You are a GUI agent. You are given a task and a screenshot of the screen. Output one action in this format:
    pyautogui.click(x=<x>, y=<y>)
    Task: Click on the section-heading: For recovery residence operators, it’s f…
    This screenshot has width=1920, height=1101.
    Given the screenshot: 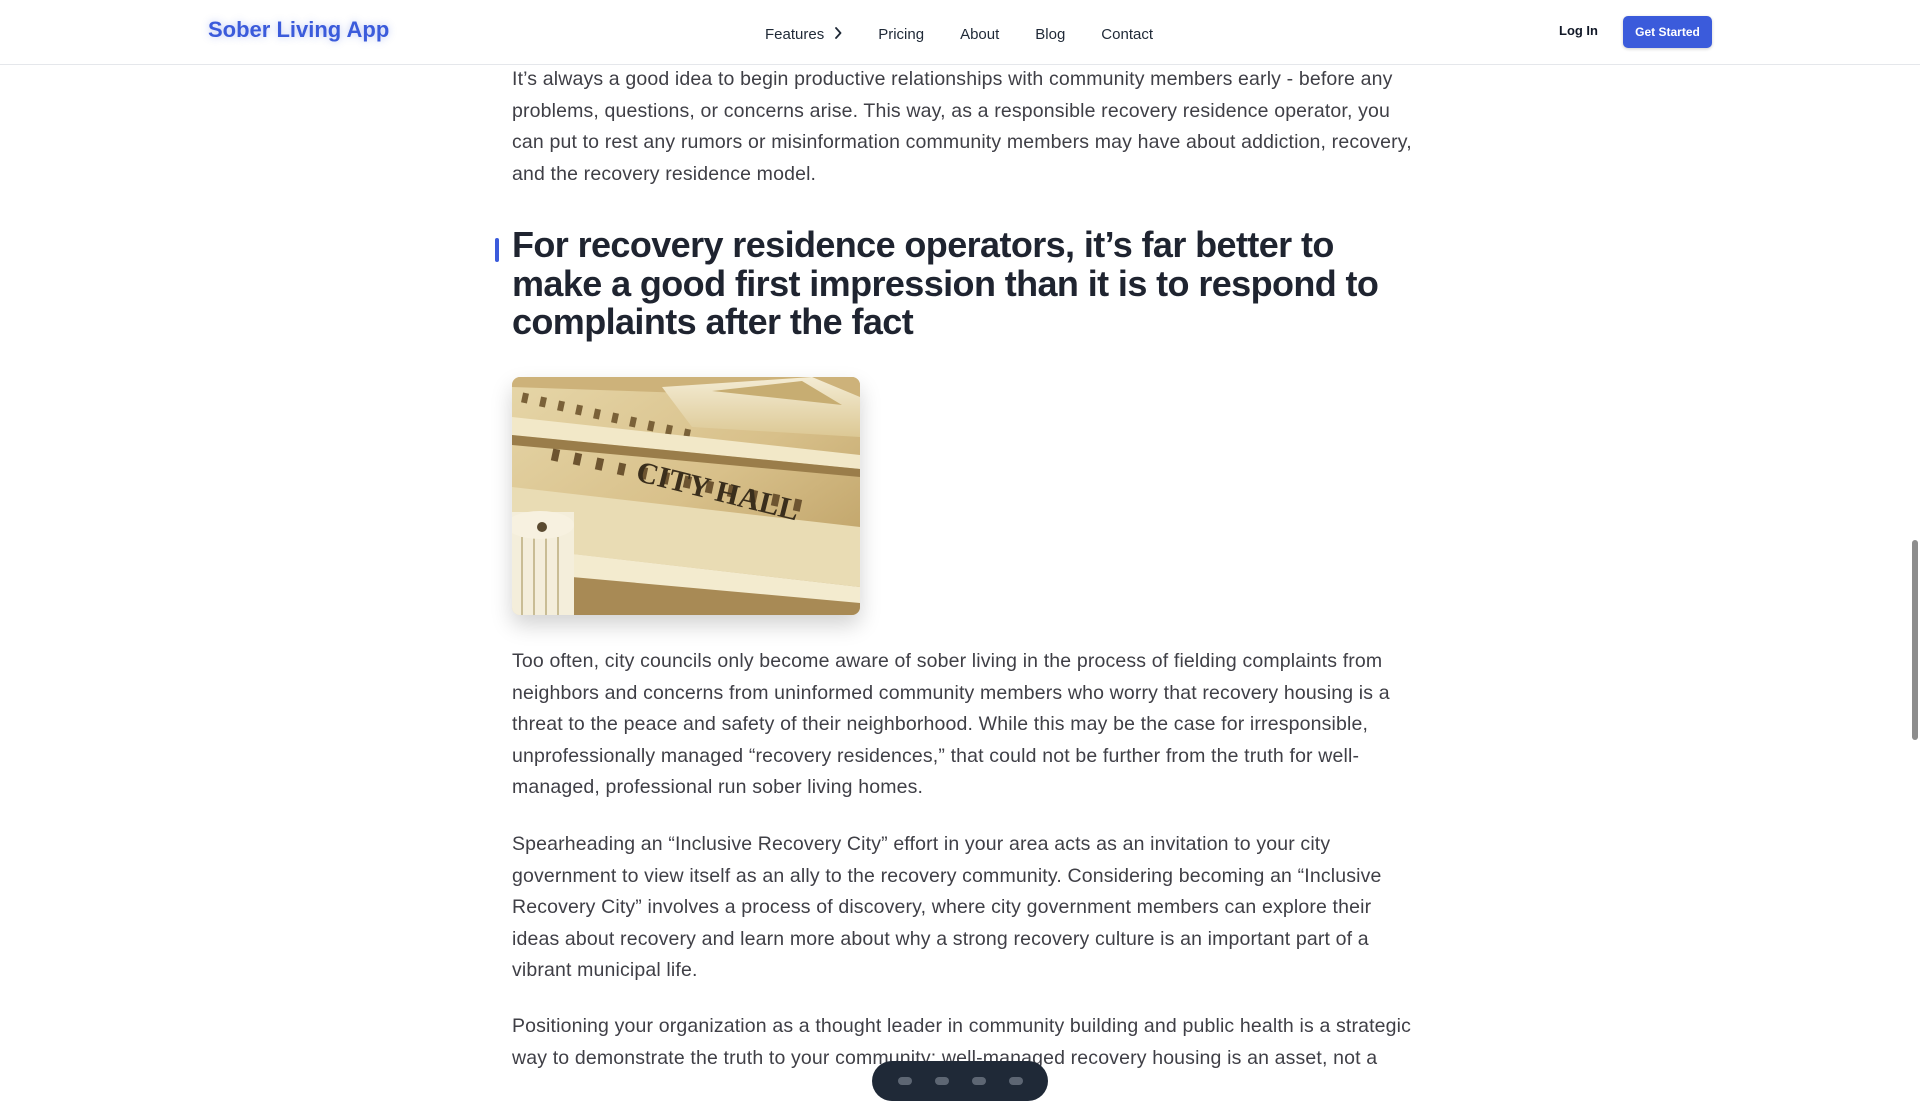 What is the action you would take?
    pyautogui.click(x=945, y=283)
    